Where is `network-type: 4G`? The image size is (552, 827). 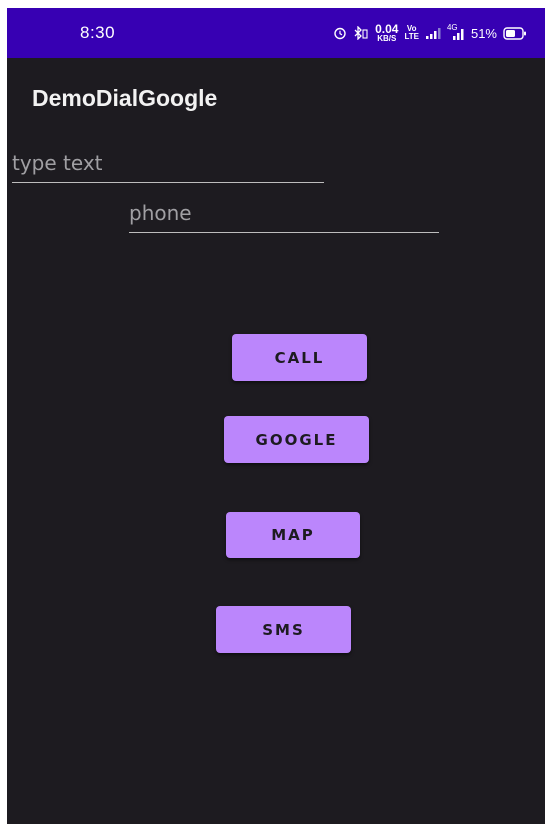
network-type: 4G is located at coordinates (452, 27).